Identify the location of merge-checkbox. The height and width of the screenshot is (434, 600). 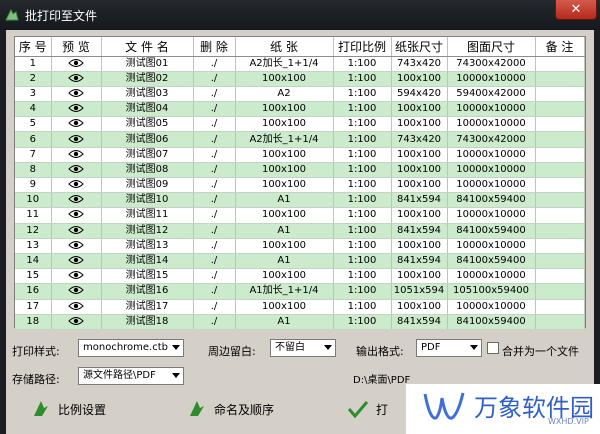
(493, 348).